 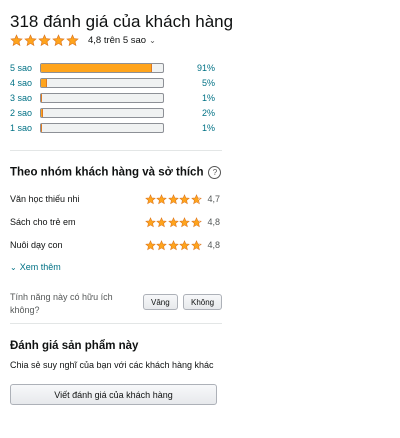 I want to click on groups-heading: Theo nhóm khách hàng và sở thích?, so click(x=116, y=172).